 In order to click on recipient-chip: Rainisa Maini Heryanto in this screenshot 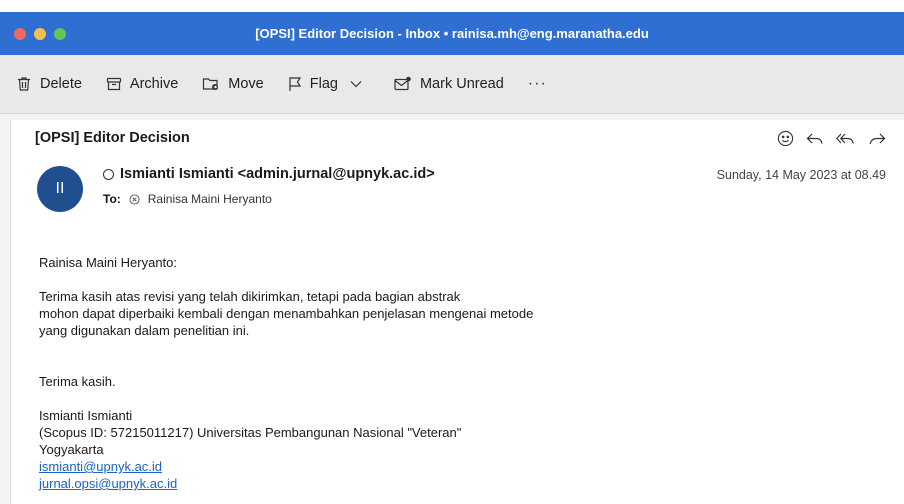, I will do `click(200, 199)`.